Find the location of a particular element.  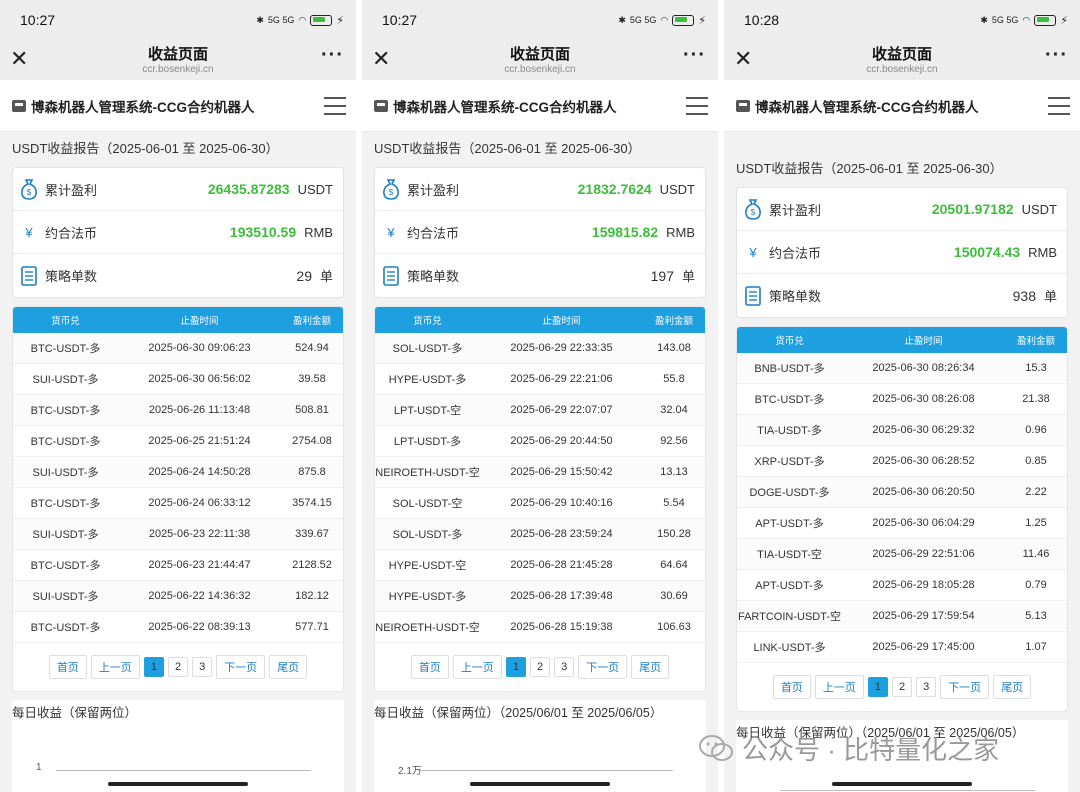

amount-cell: 64.64 is located at coordinates (674, 565).